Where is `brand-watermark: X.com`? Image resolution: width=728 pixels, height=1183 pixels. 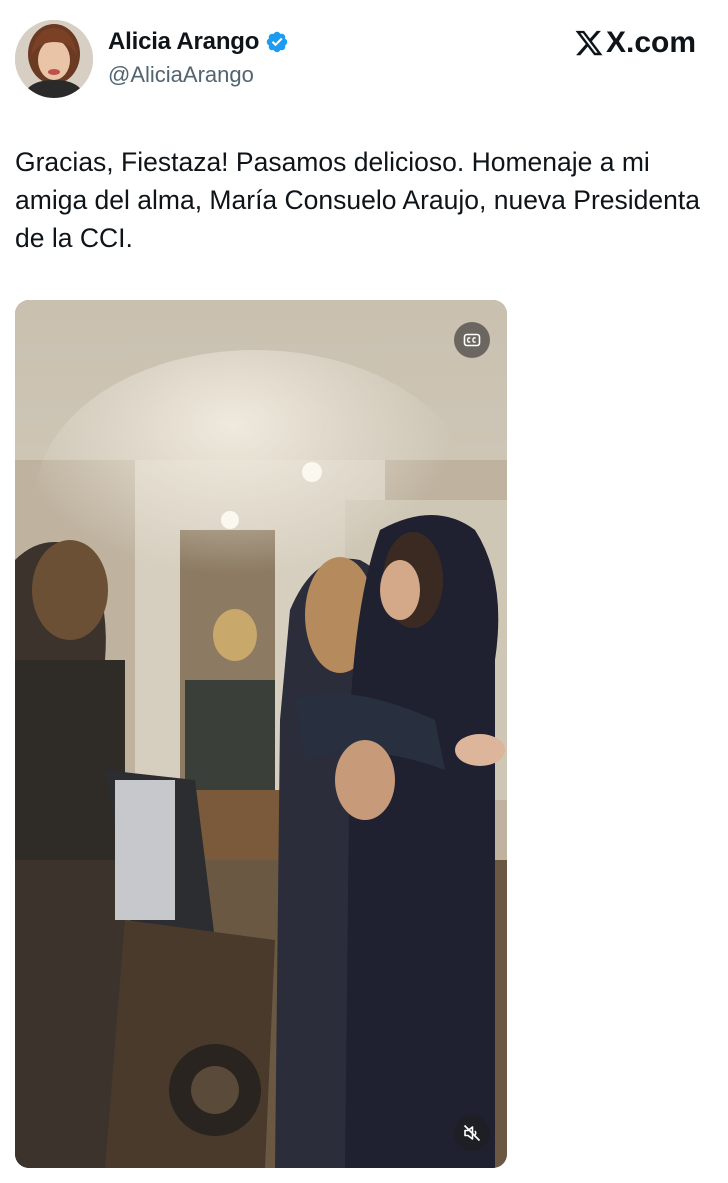
brand-watermark: X.com is located at coordinates (635, 43).